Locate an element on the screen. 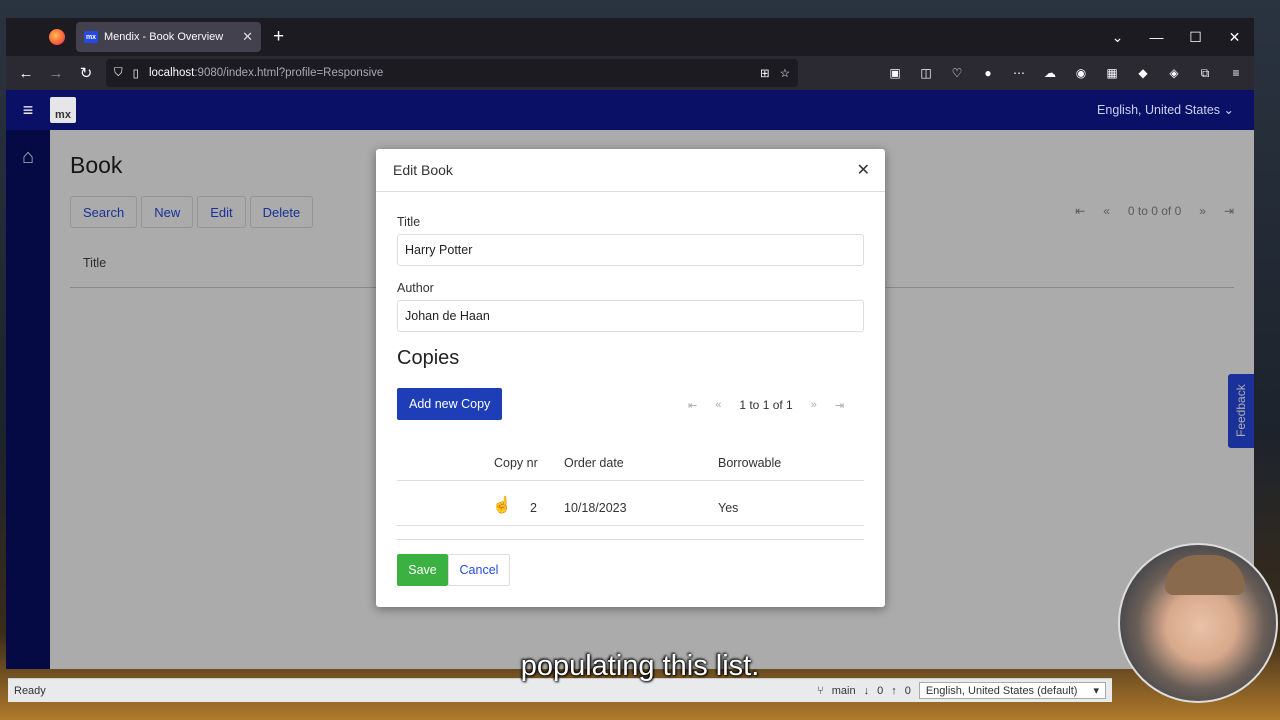 Image resolution: width=1280 pixels, height=720 pixels. copies-heading: Copies is located at coordinates (428, 358).